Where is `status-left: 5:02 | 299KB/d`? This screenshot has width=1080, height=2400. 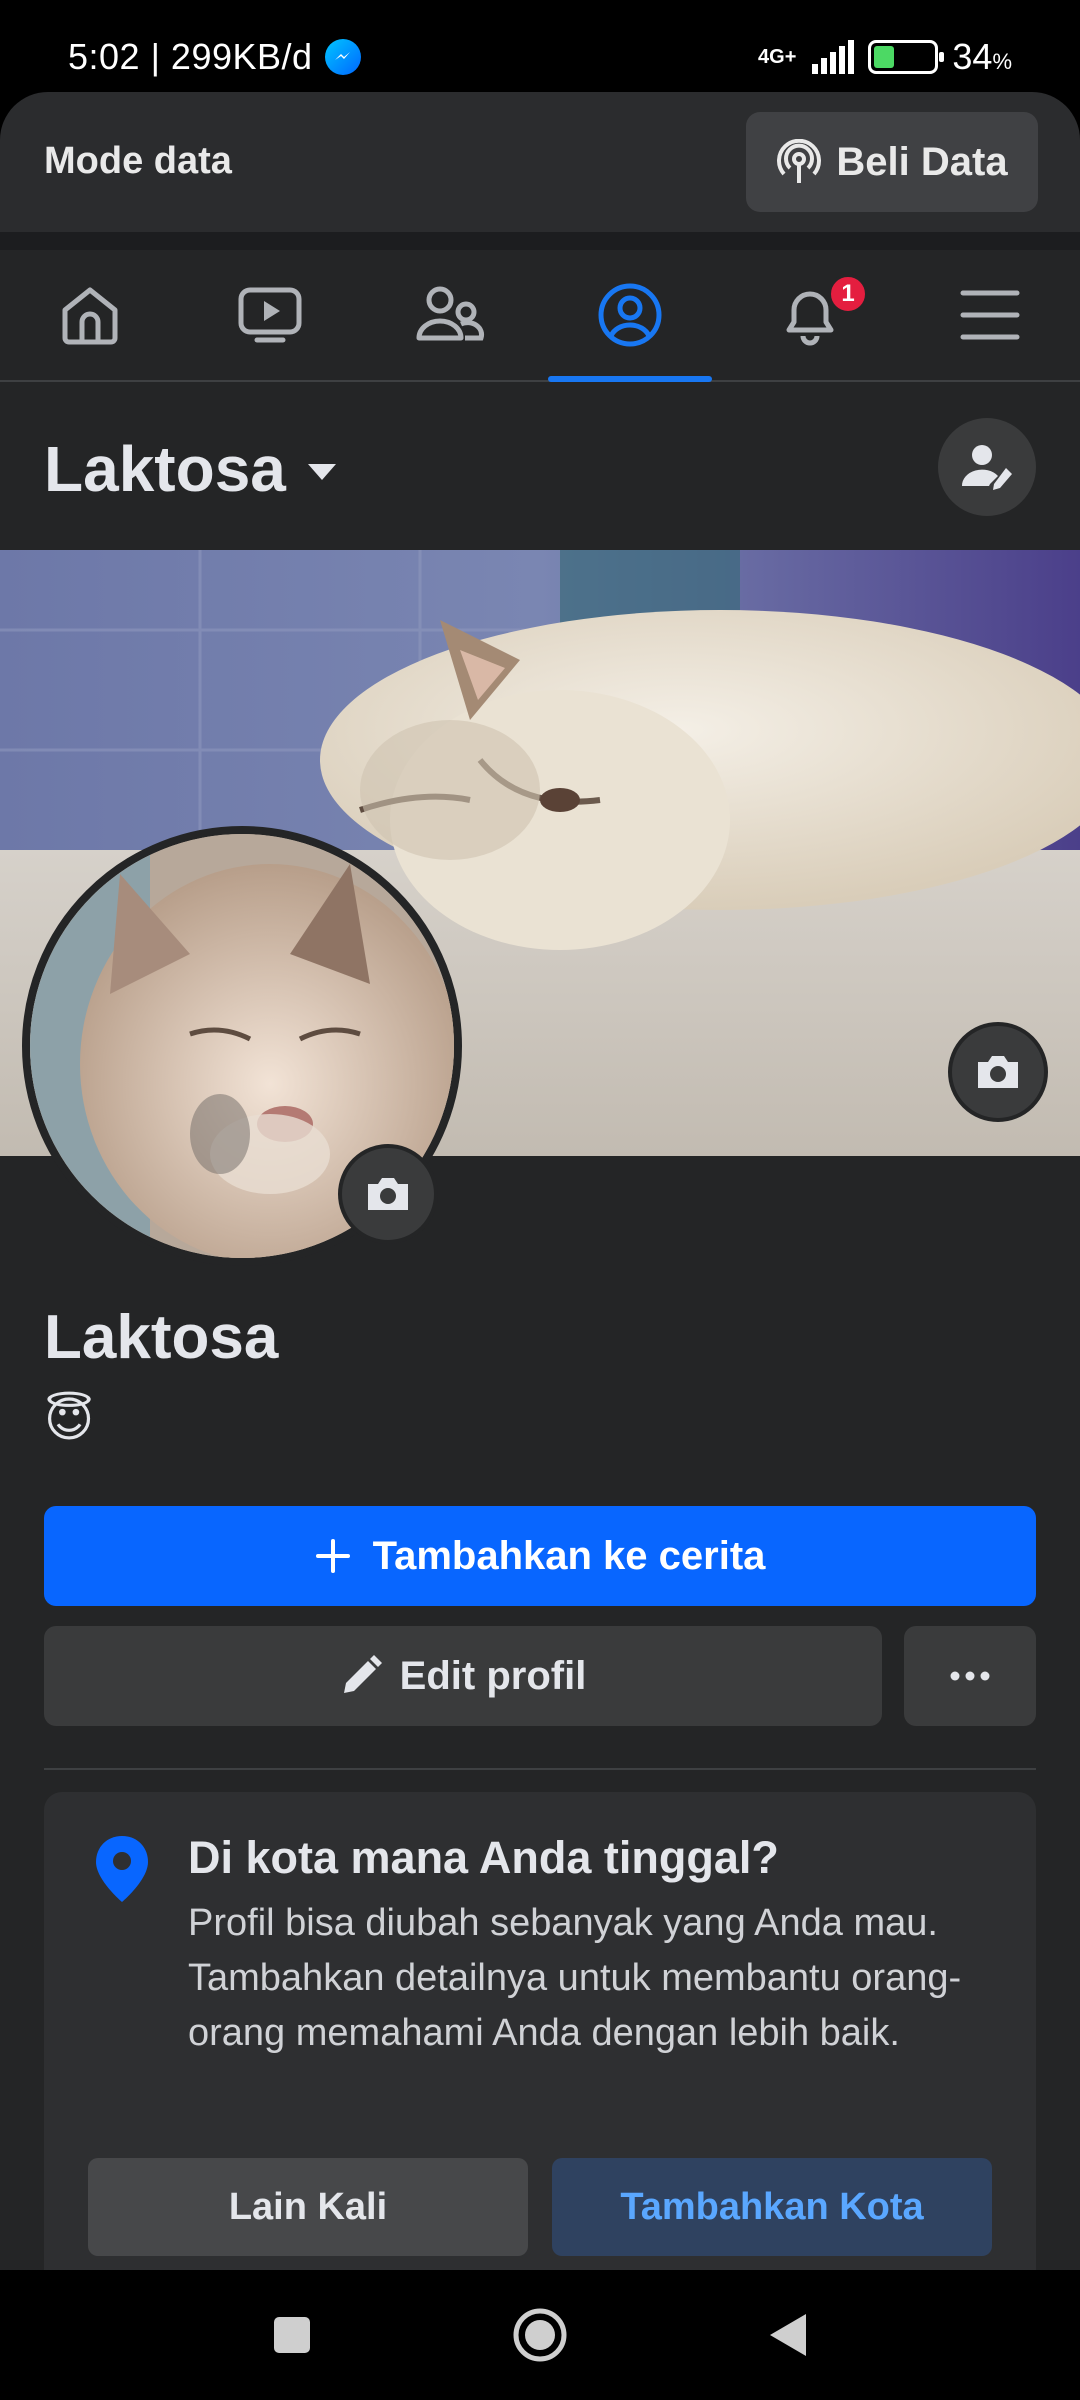
status-left: 5:02 | 299KB/d is located at coordinates (214, 57).